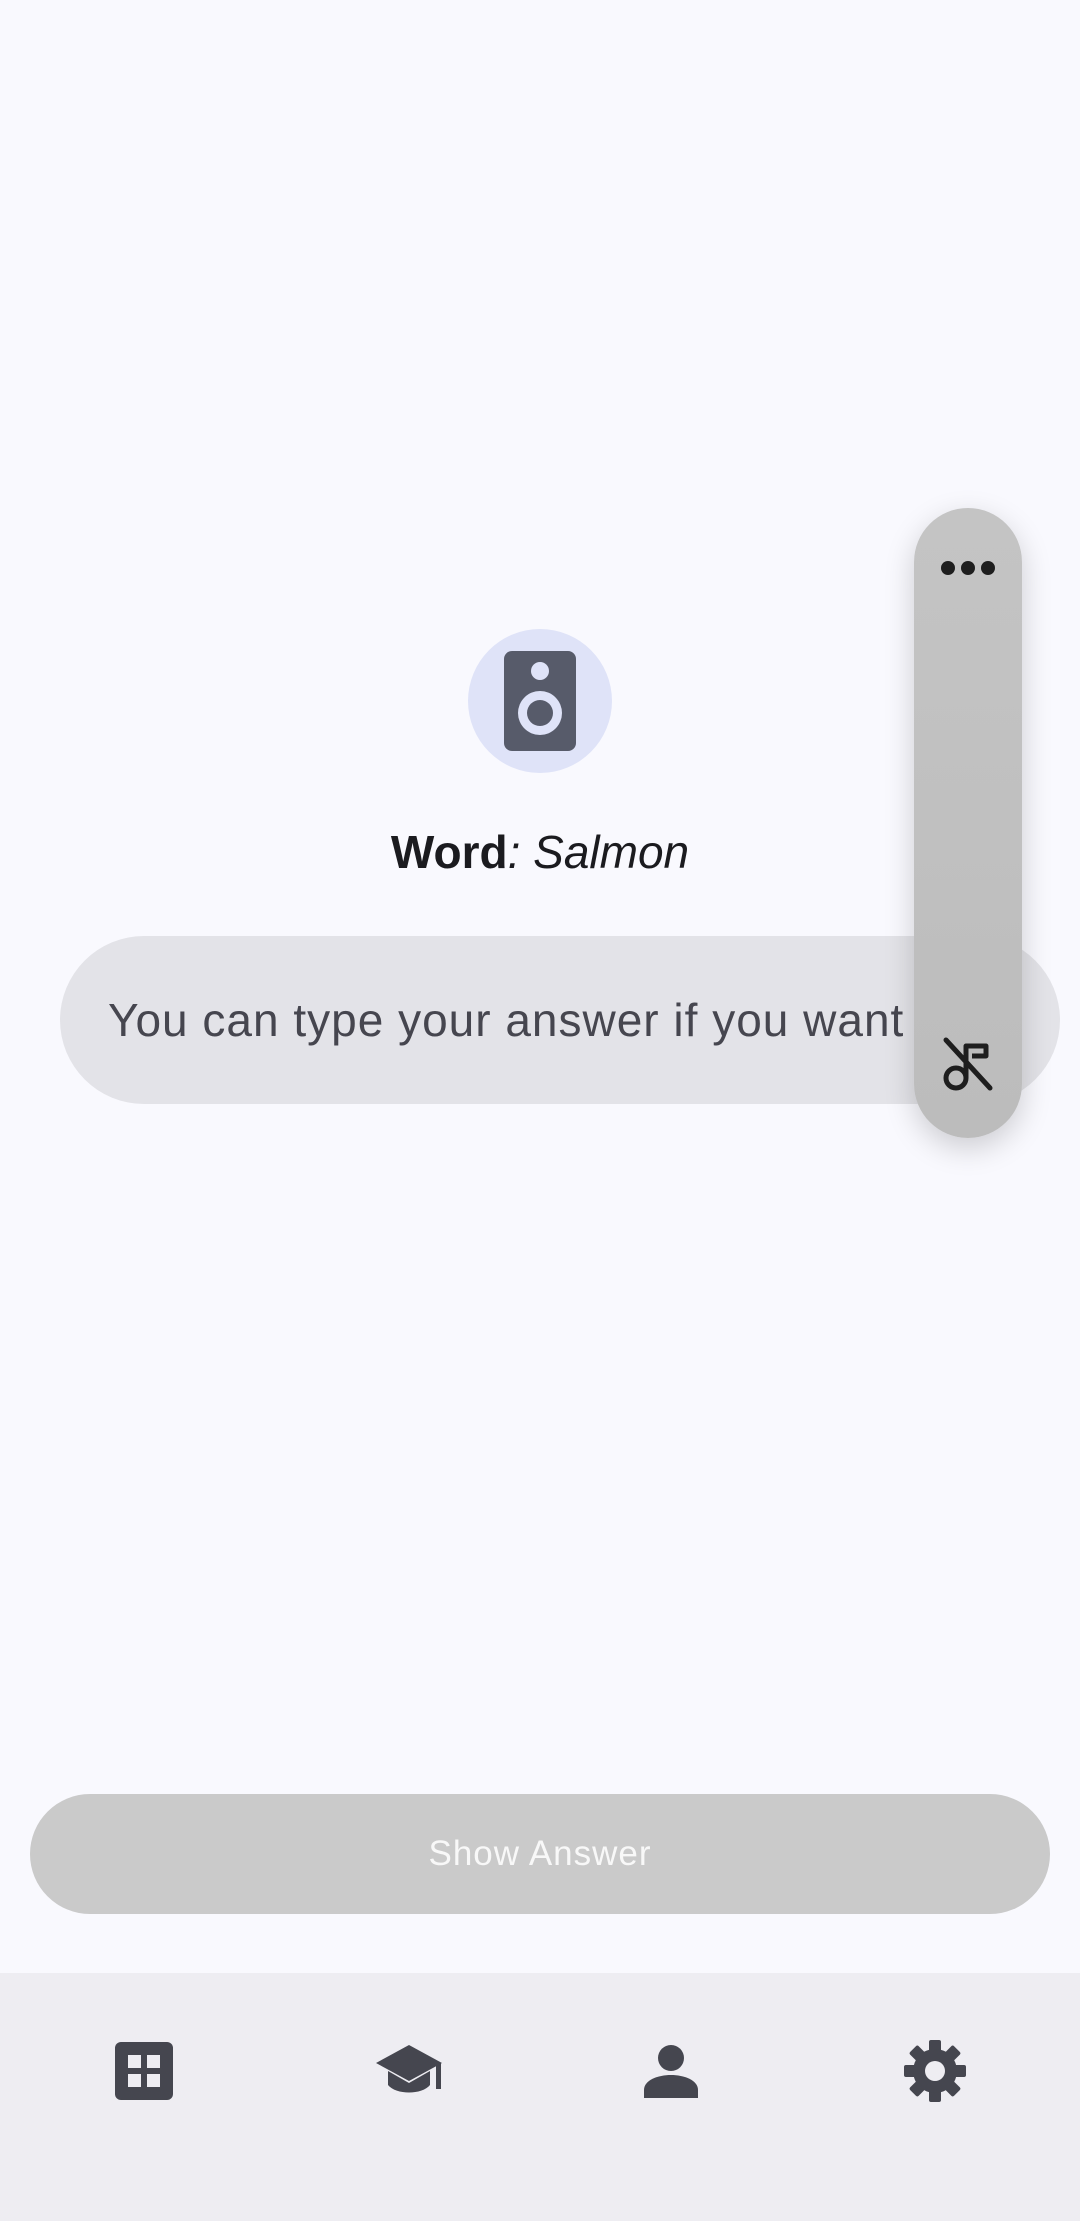  I want to click on bottom-navigation-bar, so click(540, 2097).